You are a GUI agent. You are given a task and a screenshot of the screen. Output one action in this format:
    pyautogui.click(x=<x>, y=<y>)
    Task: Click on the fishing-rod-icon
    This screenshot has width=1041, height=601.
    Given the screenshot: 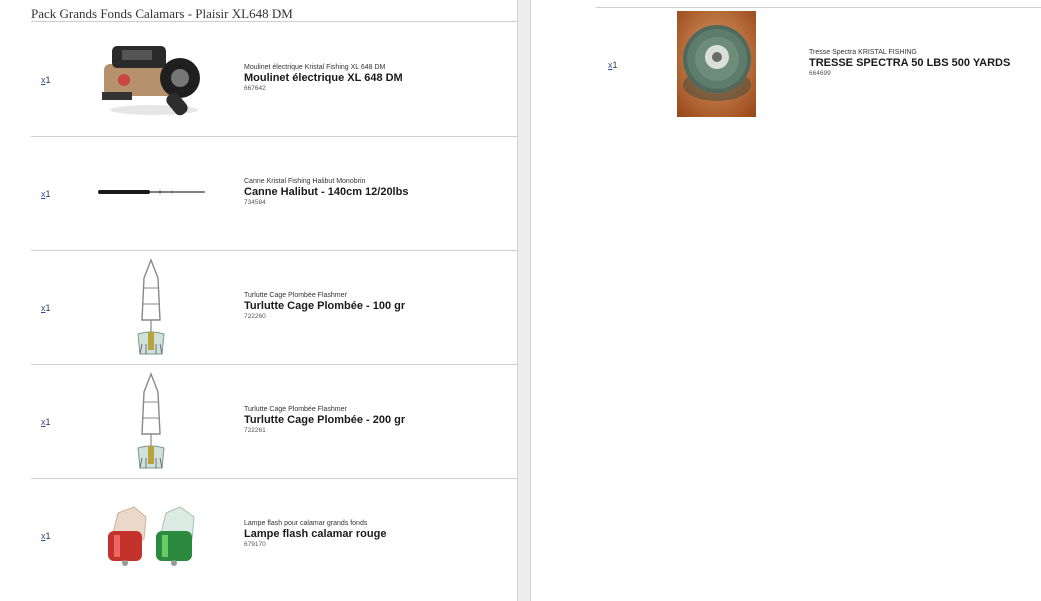 What is the action you would take?
    pyautogui.click(x=153, y=194)
    